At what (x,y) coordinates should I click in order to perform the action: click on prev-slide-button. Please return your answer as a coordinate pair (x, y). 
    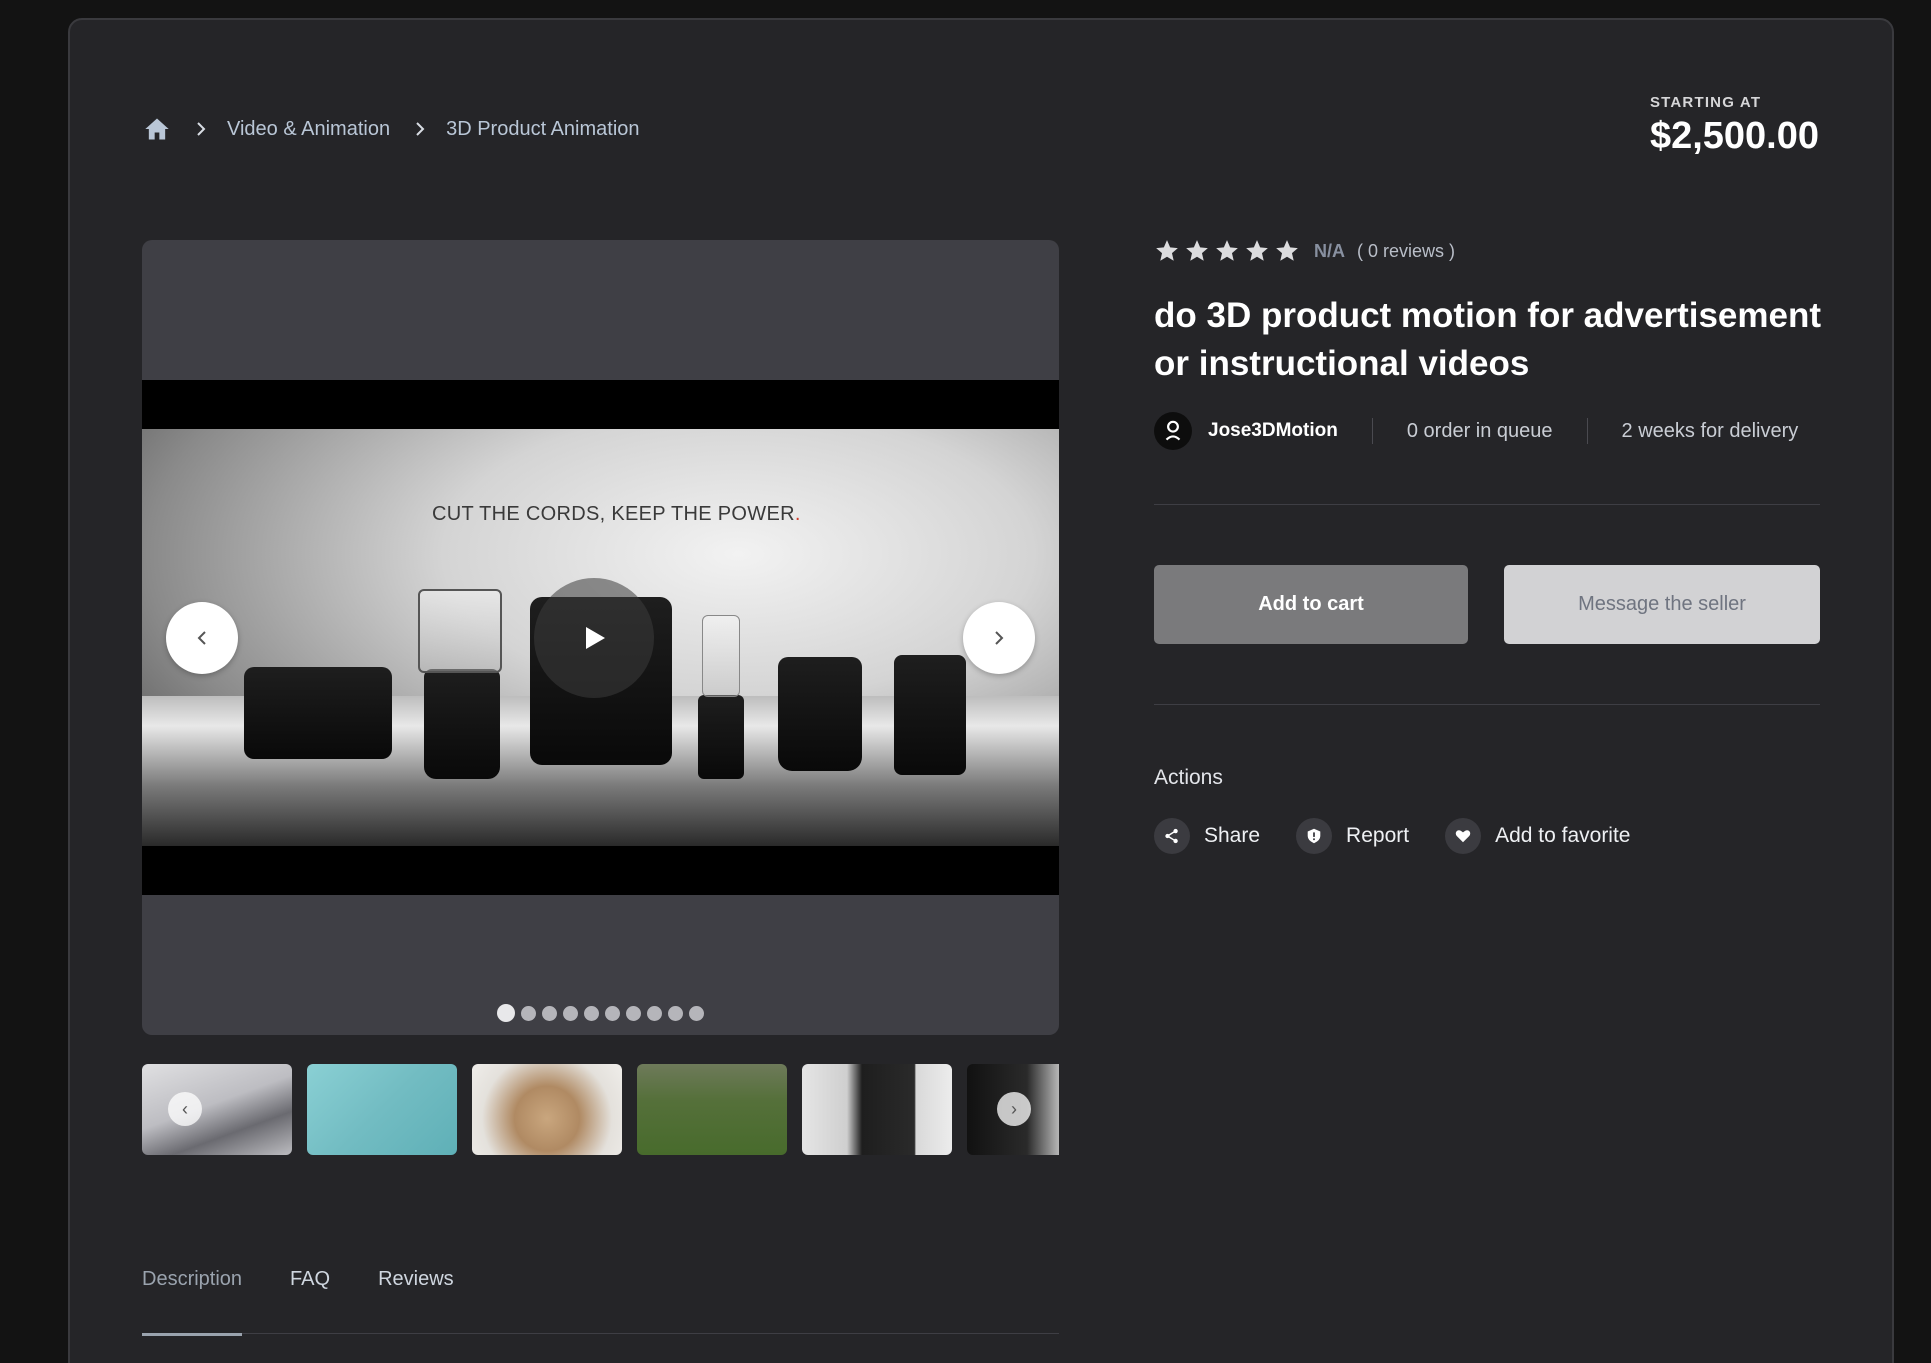
    Looking at the image, I should click on (202, 638).